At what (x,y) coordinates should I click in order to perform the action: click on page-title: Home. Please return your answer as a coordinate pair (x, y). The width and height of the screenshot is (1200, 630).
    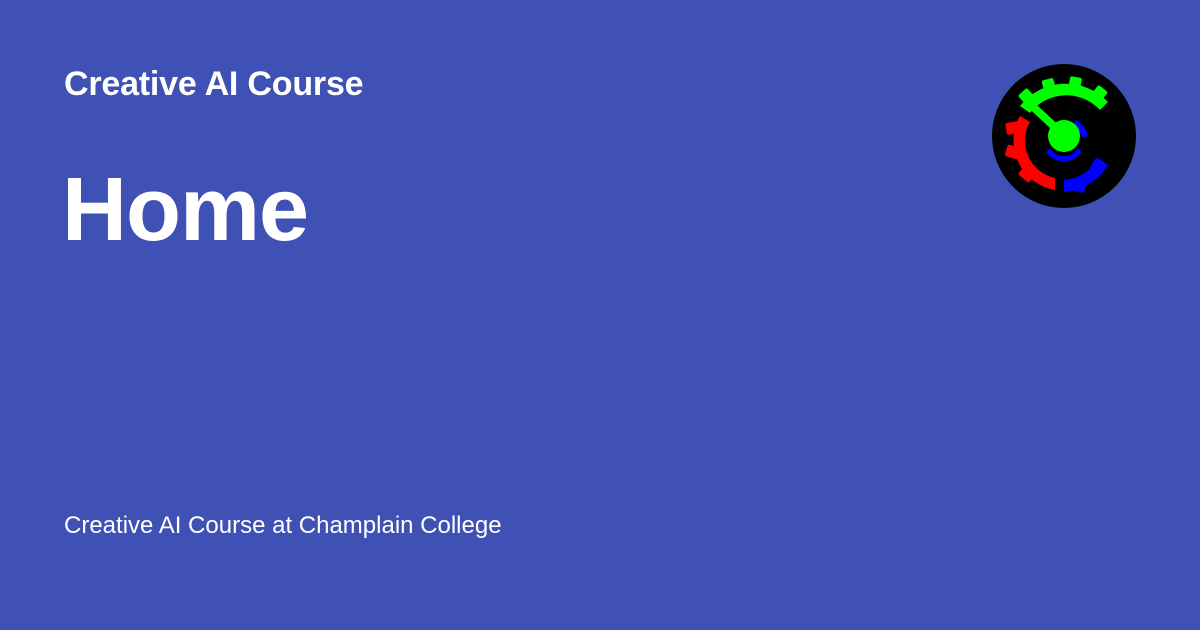
    Looking at the image, I should click on (185, 210).